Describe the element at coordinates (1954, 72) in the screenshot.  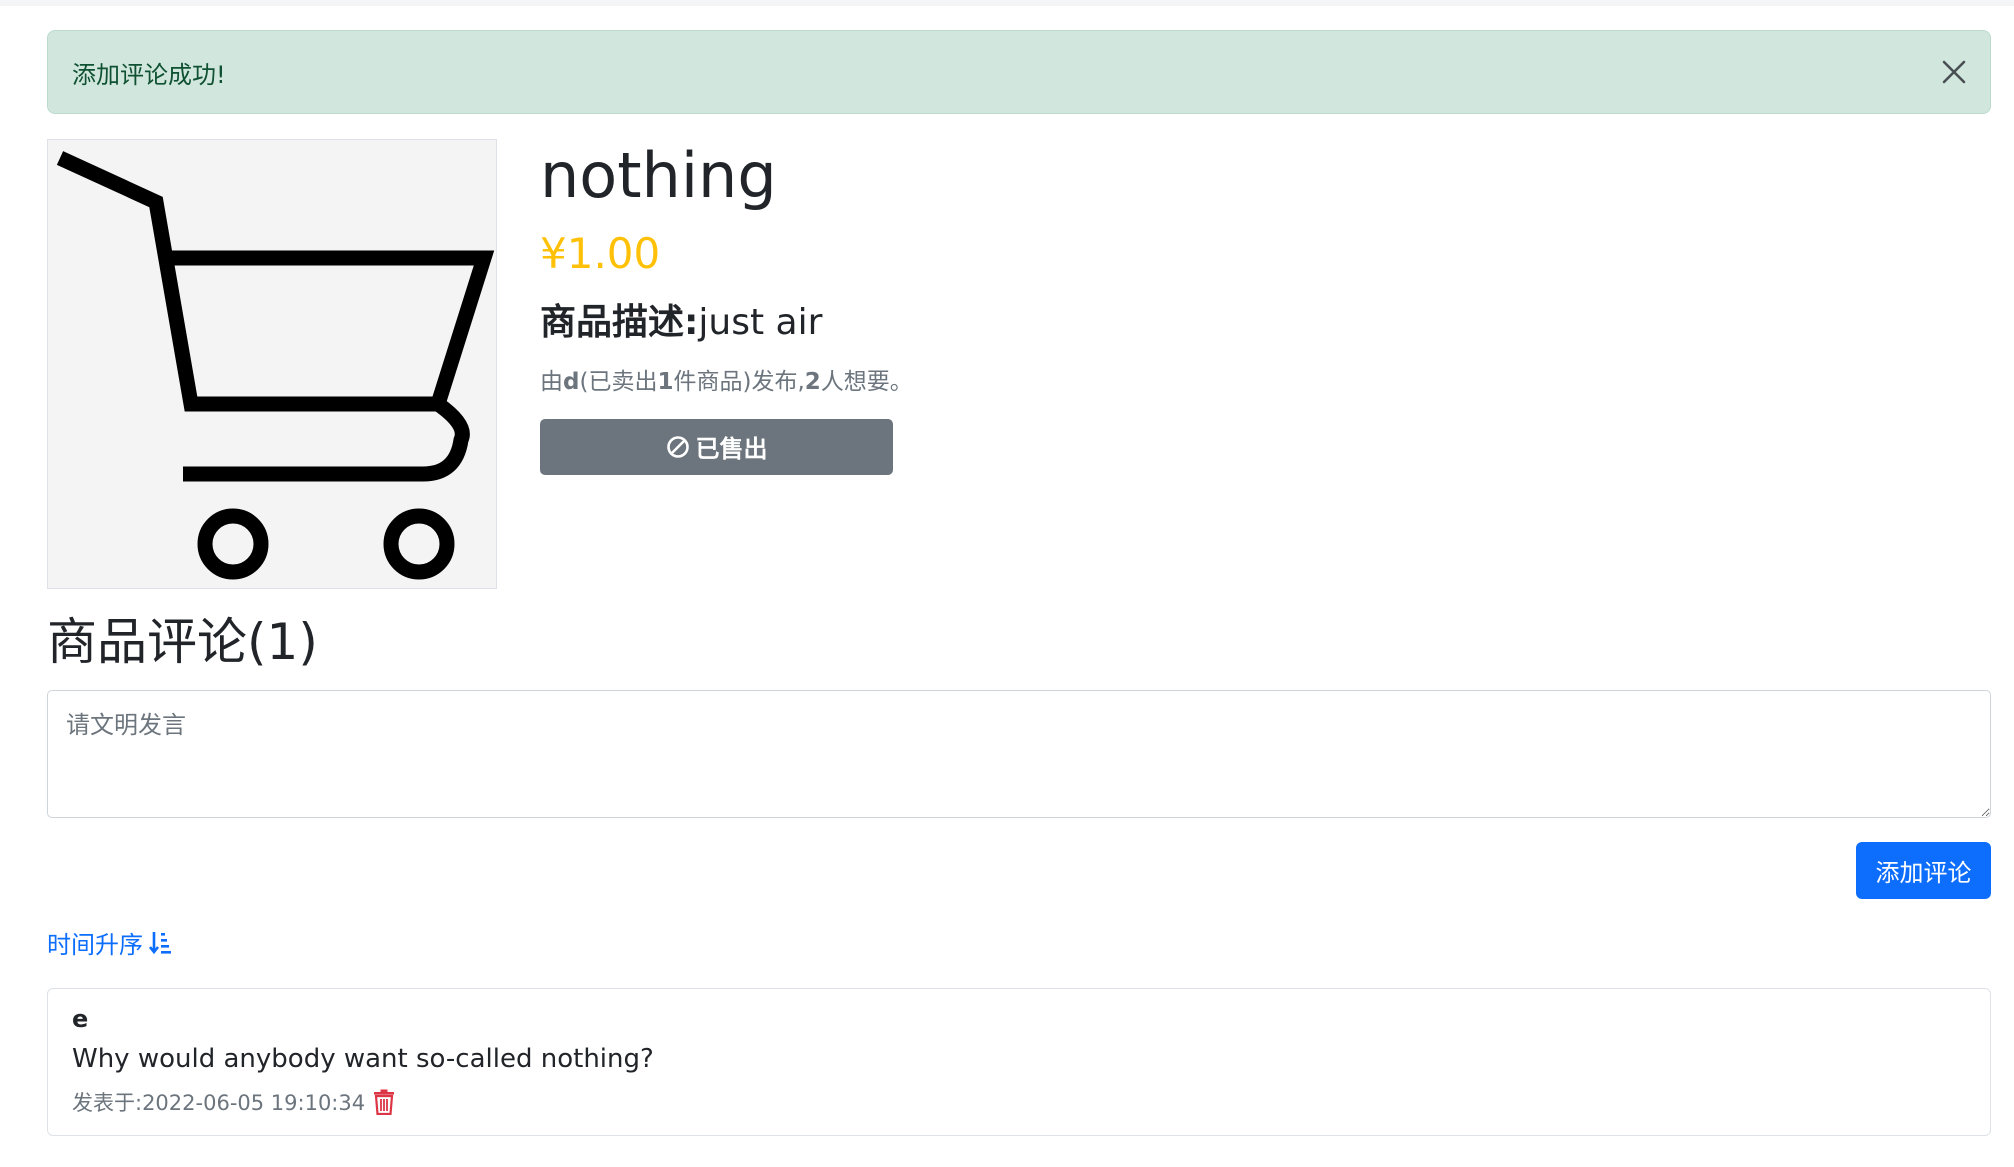
I see `close-icon` at that location.